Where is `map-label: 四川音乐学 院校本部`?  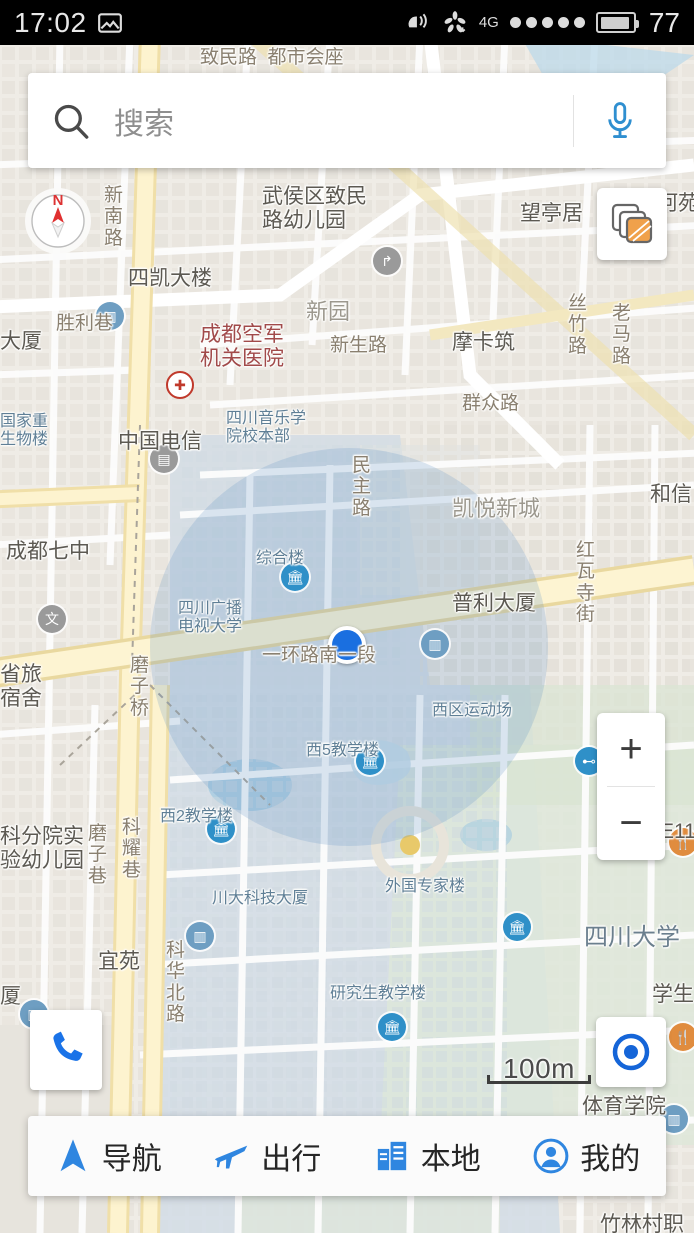
map-label: 四川音乐学 院校本部 is located at coordinates (266, 427).